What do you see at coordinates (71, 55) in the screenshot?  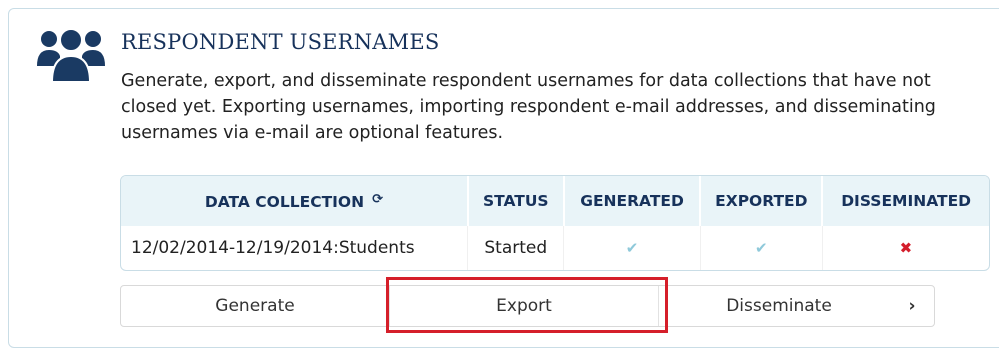 I see `users-group-icon` at bounding box center [71, 55].